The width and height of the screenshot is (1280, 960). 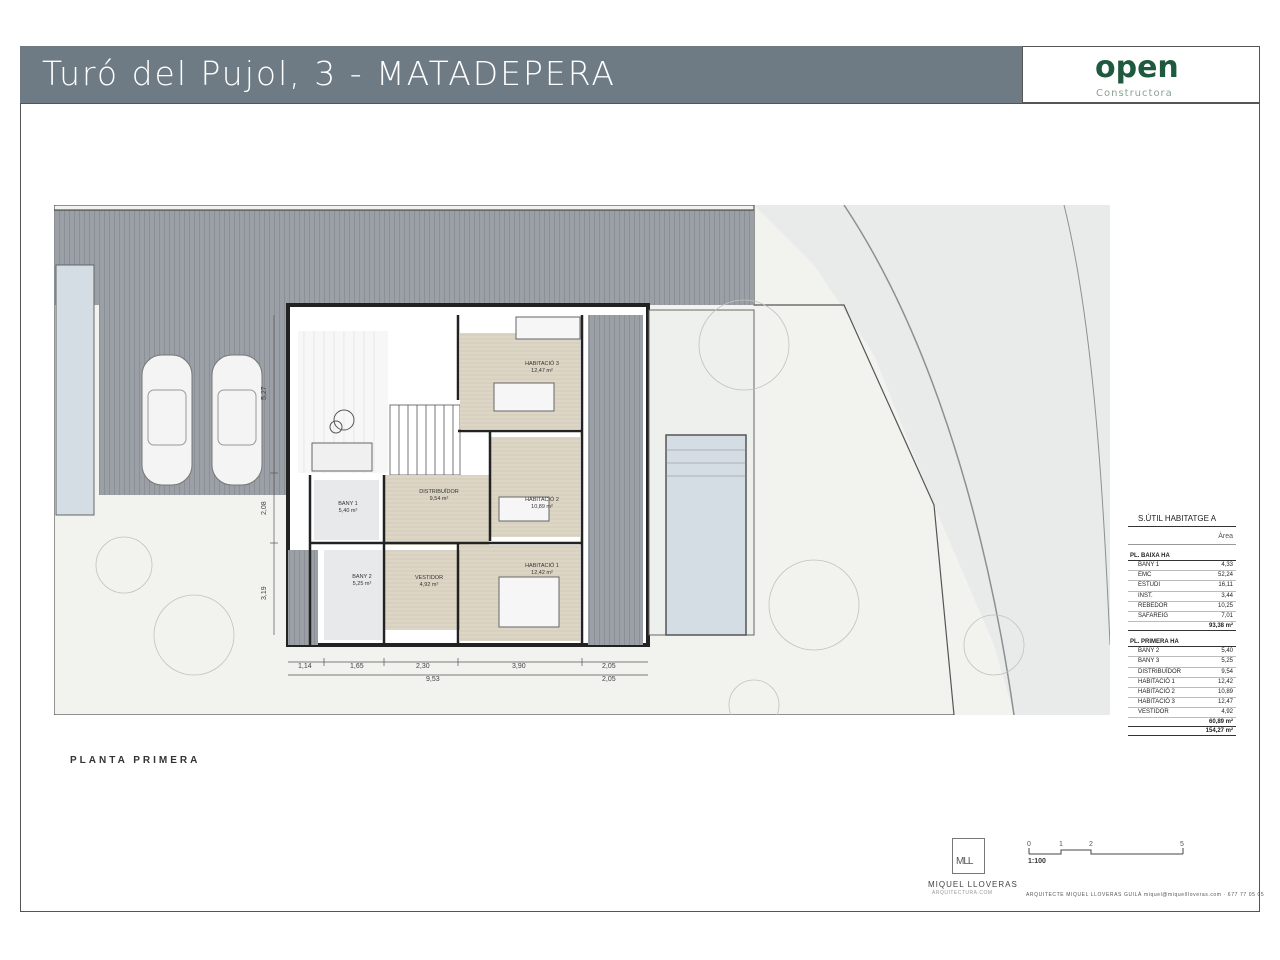 What do you see at coordinates (1182, 536) in the screenshot?
I see `area-table-column: Àrea` at bounding box center [1182, 536].